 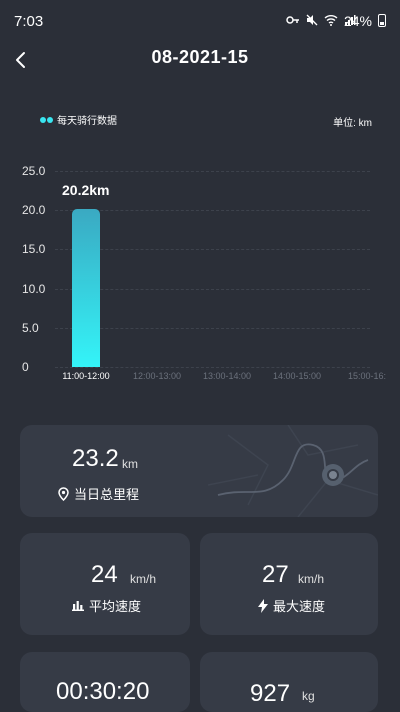 I want to click on chart-bar, so click(x=86, y=287).